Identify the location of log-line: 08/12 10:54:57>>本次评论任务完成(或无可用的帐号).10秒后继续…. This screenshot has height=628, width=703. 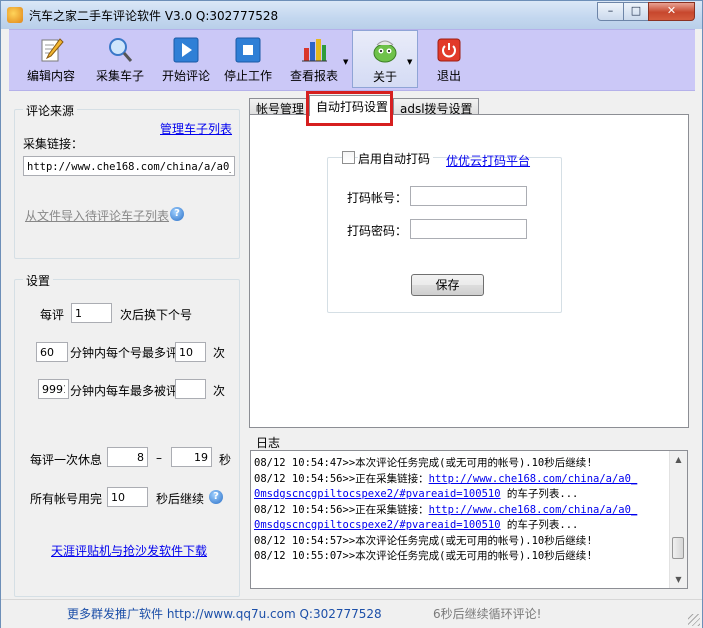
(423, 540).